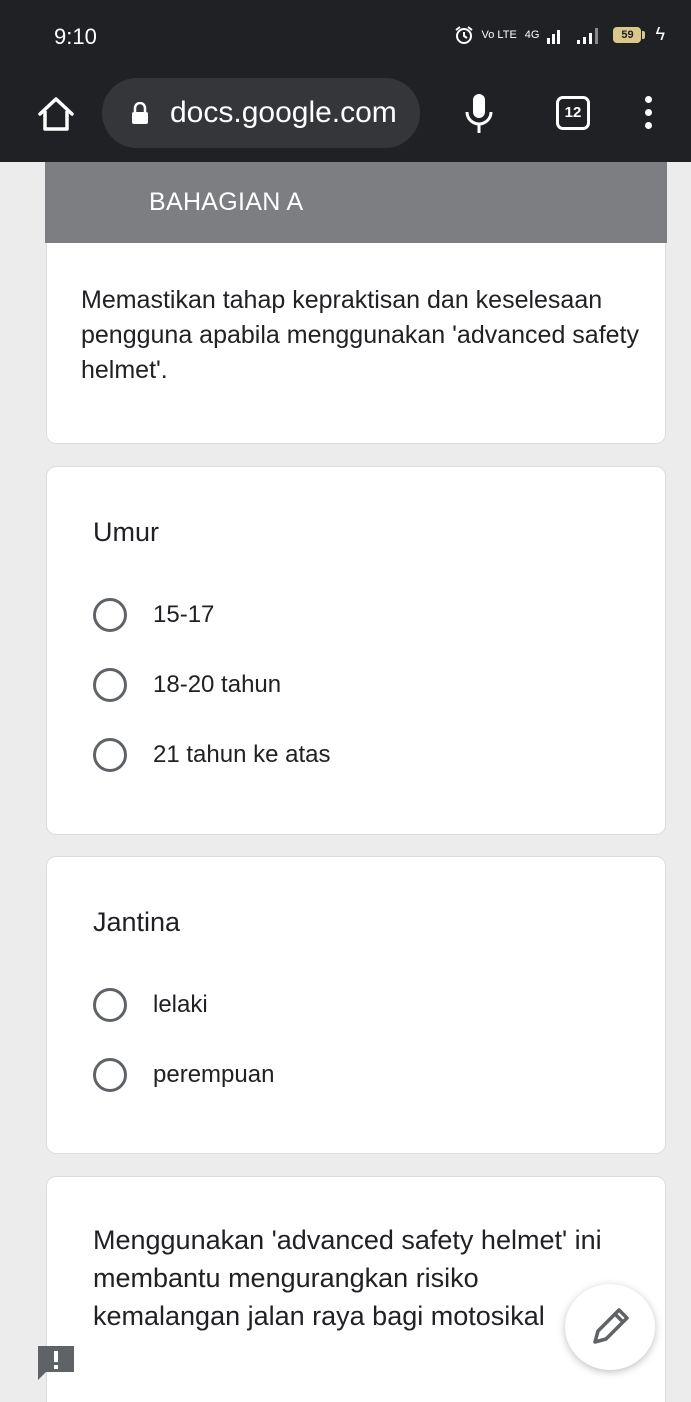  What do you see at coordinates (499, 34) in the screenshot?
I see `volte-indicator: Vo LTE` at bounding box center [499, 34].